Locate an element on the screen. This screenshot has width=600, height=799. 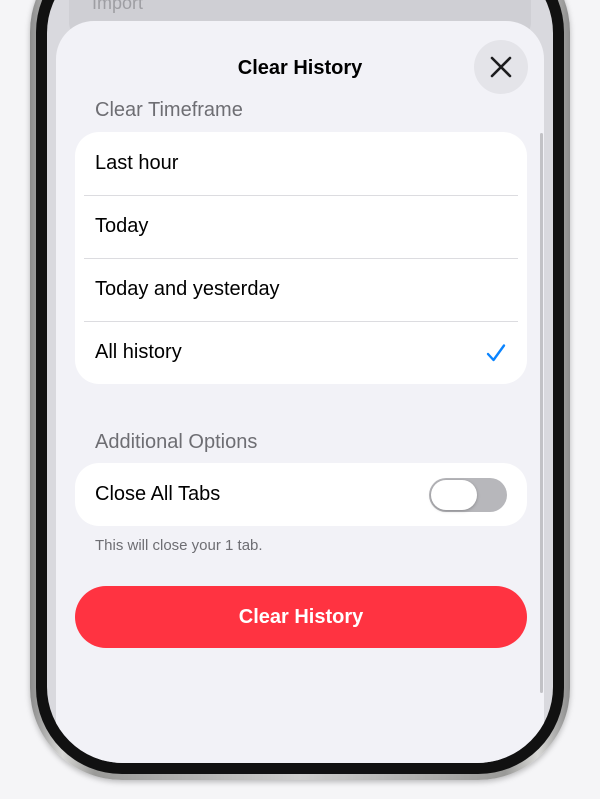
close-all-tabs-row: Close All Tabs is located at coordinates (301, 494).